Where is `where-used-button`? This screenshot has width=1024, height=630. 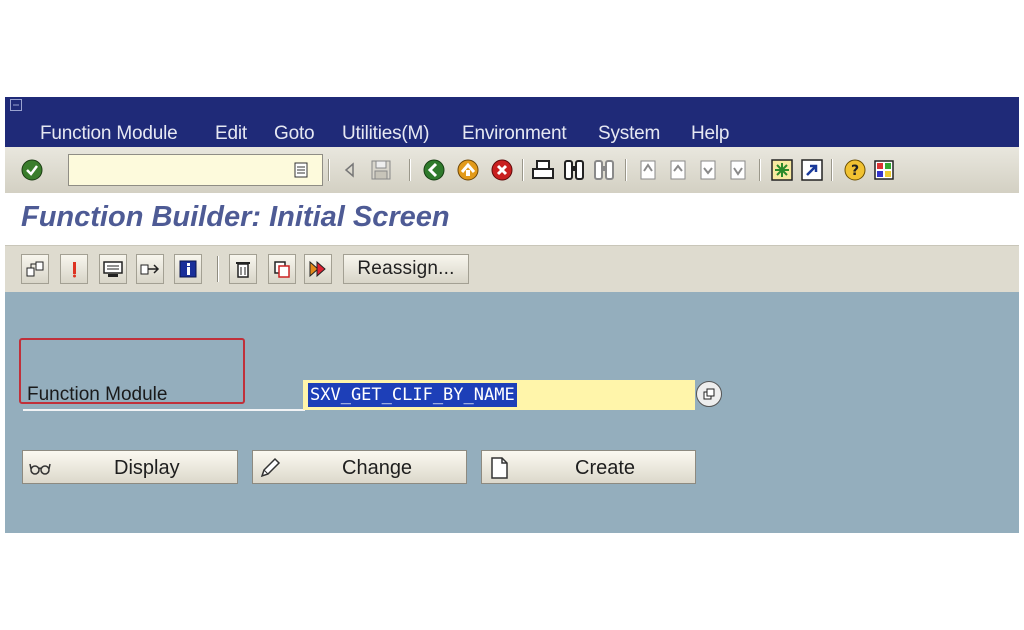 where-used-button is located at coordinates (150, 269).